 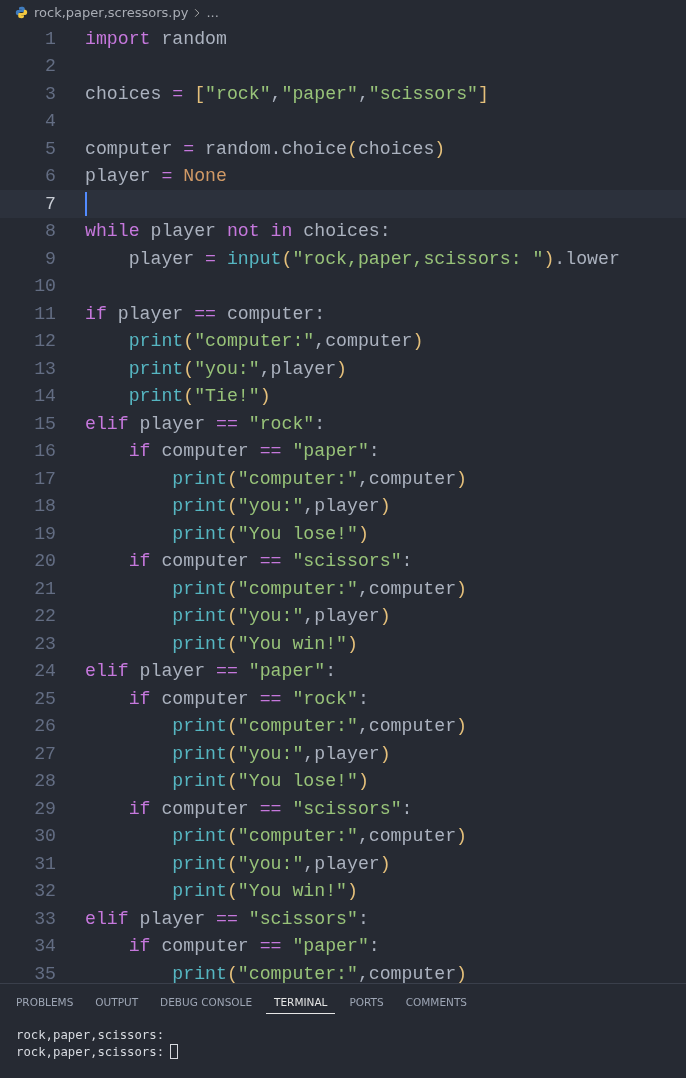 What do you see at coordinates (206, 1003) in the screenshot?
I see `panel-tab: DEBUG CONSOLE` at bounding box center [206, 1003].